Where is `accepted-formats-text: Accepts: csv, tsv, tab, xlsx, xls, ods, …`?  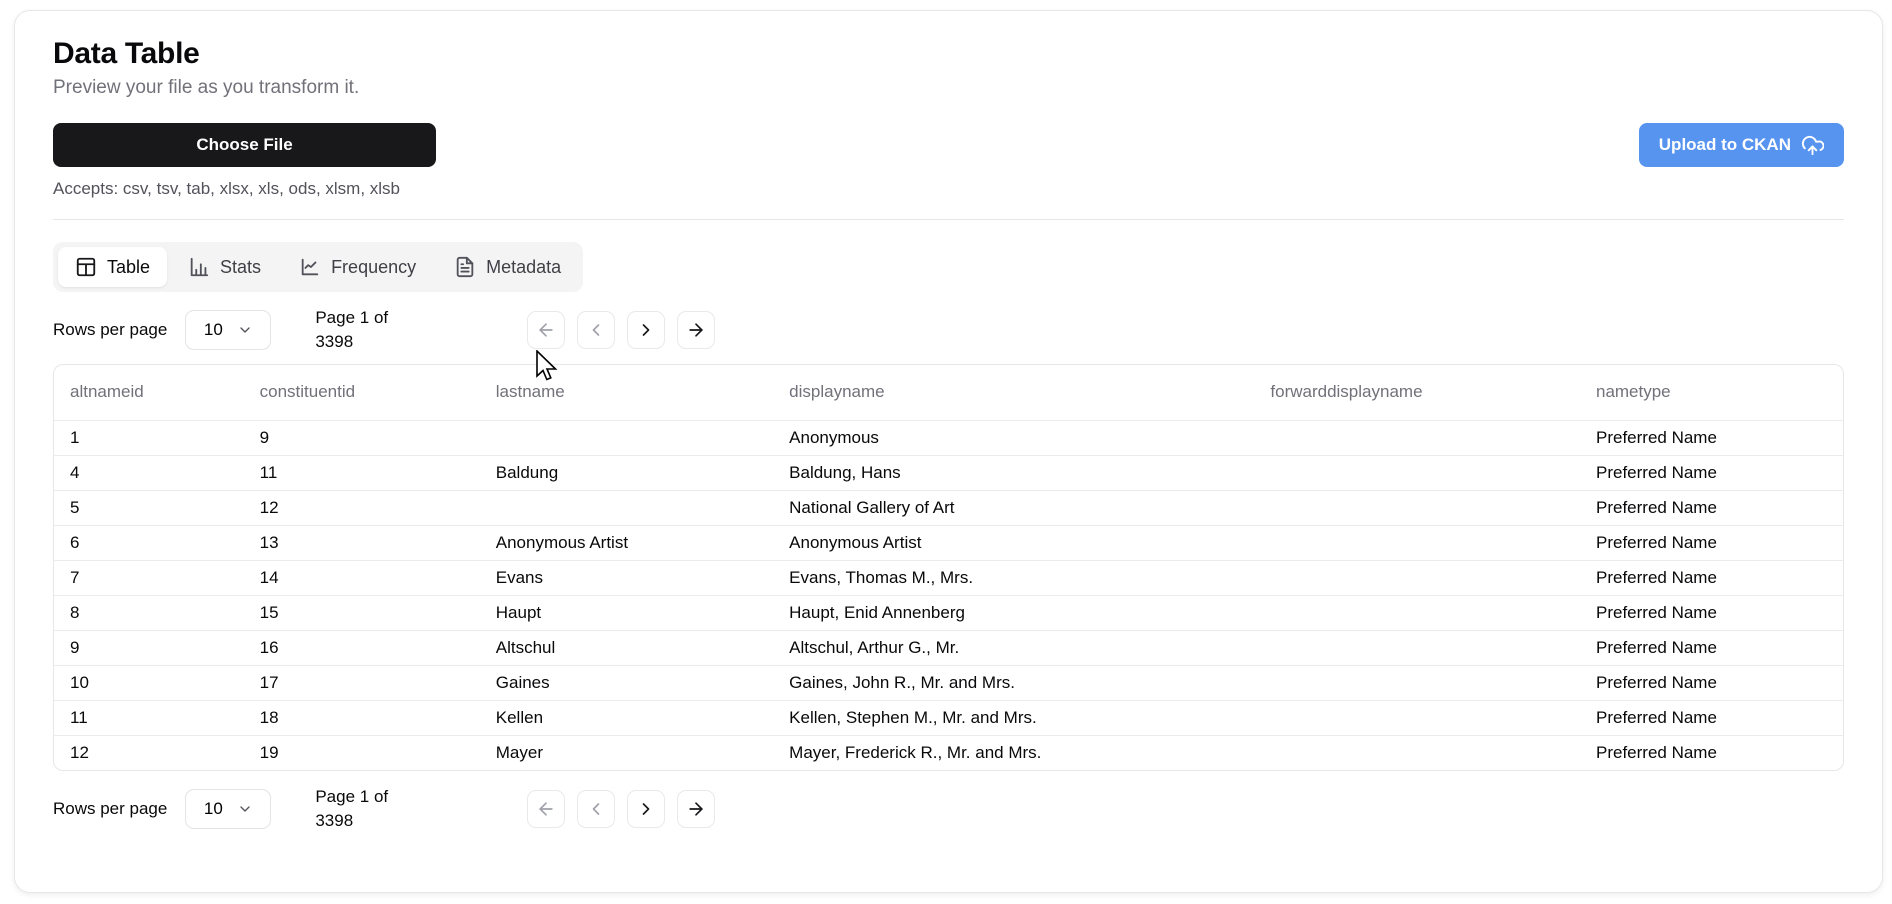 accepted-formats-text: Accepts: csv, tsv, tab, xlsx, xls, ods, … is located at coordinates (227, 188).